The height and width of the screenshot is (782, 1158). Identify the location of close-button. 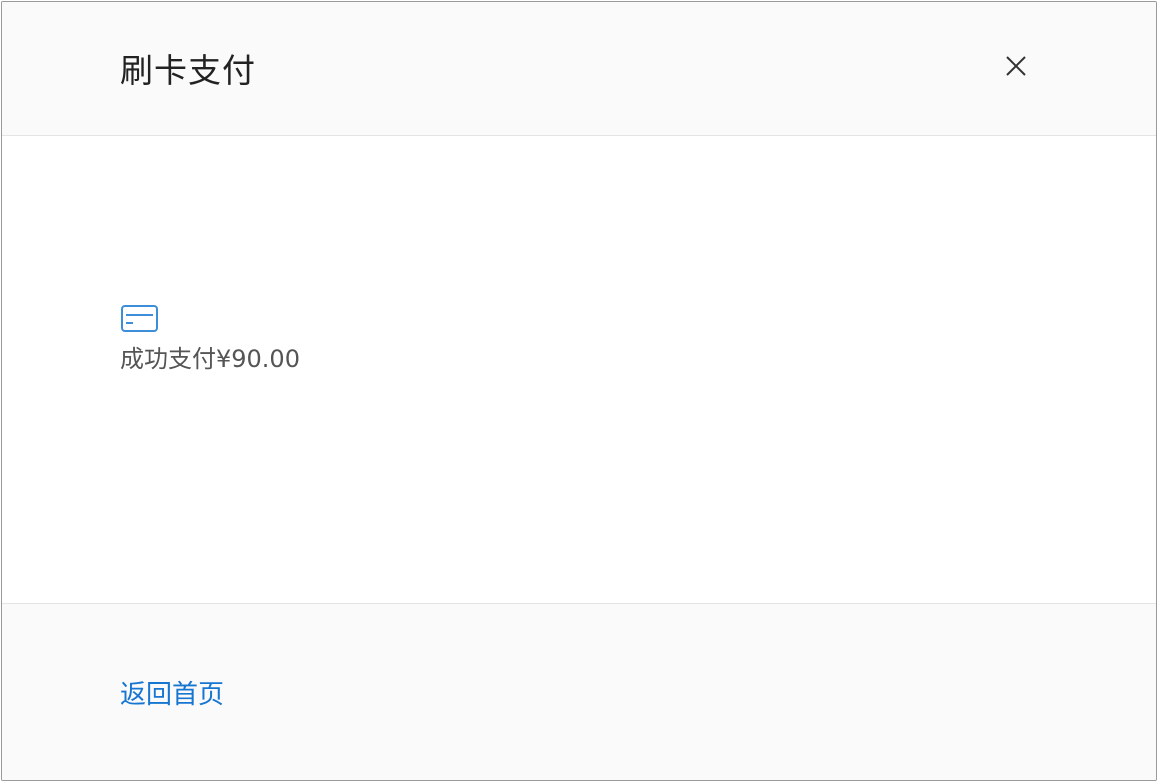
(1016, 66).